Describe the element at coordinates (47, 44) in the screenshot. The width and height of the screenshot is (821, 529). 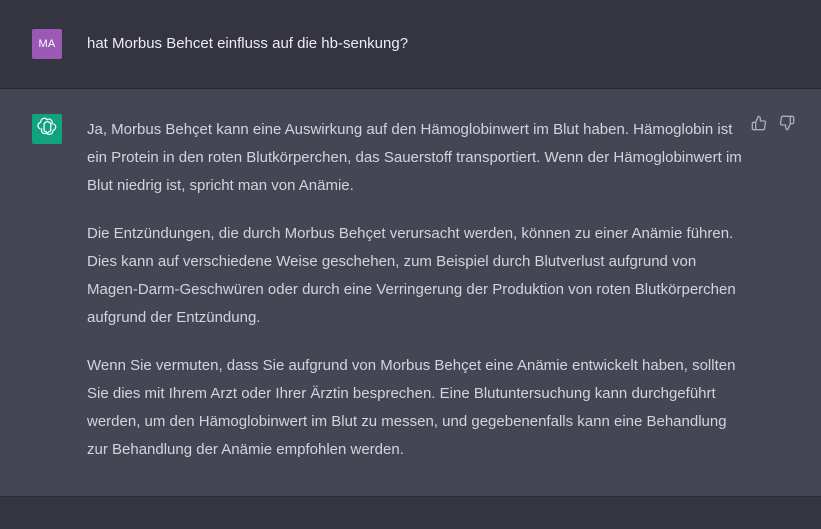
I see `user-avatar: MA` at that location.